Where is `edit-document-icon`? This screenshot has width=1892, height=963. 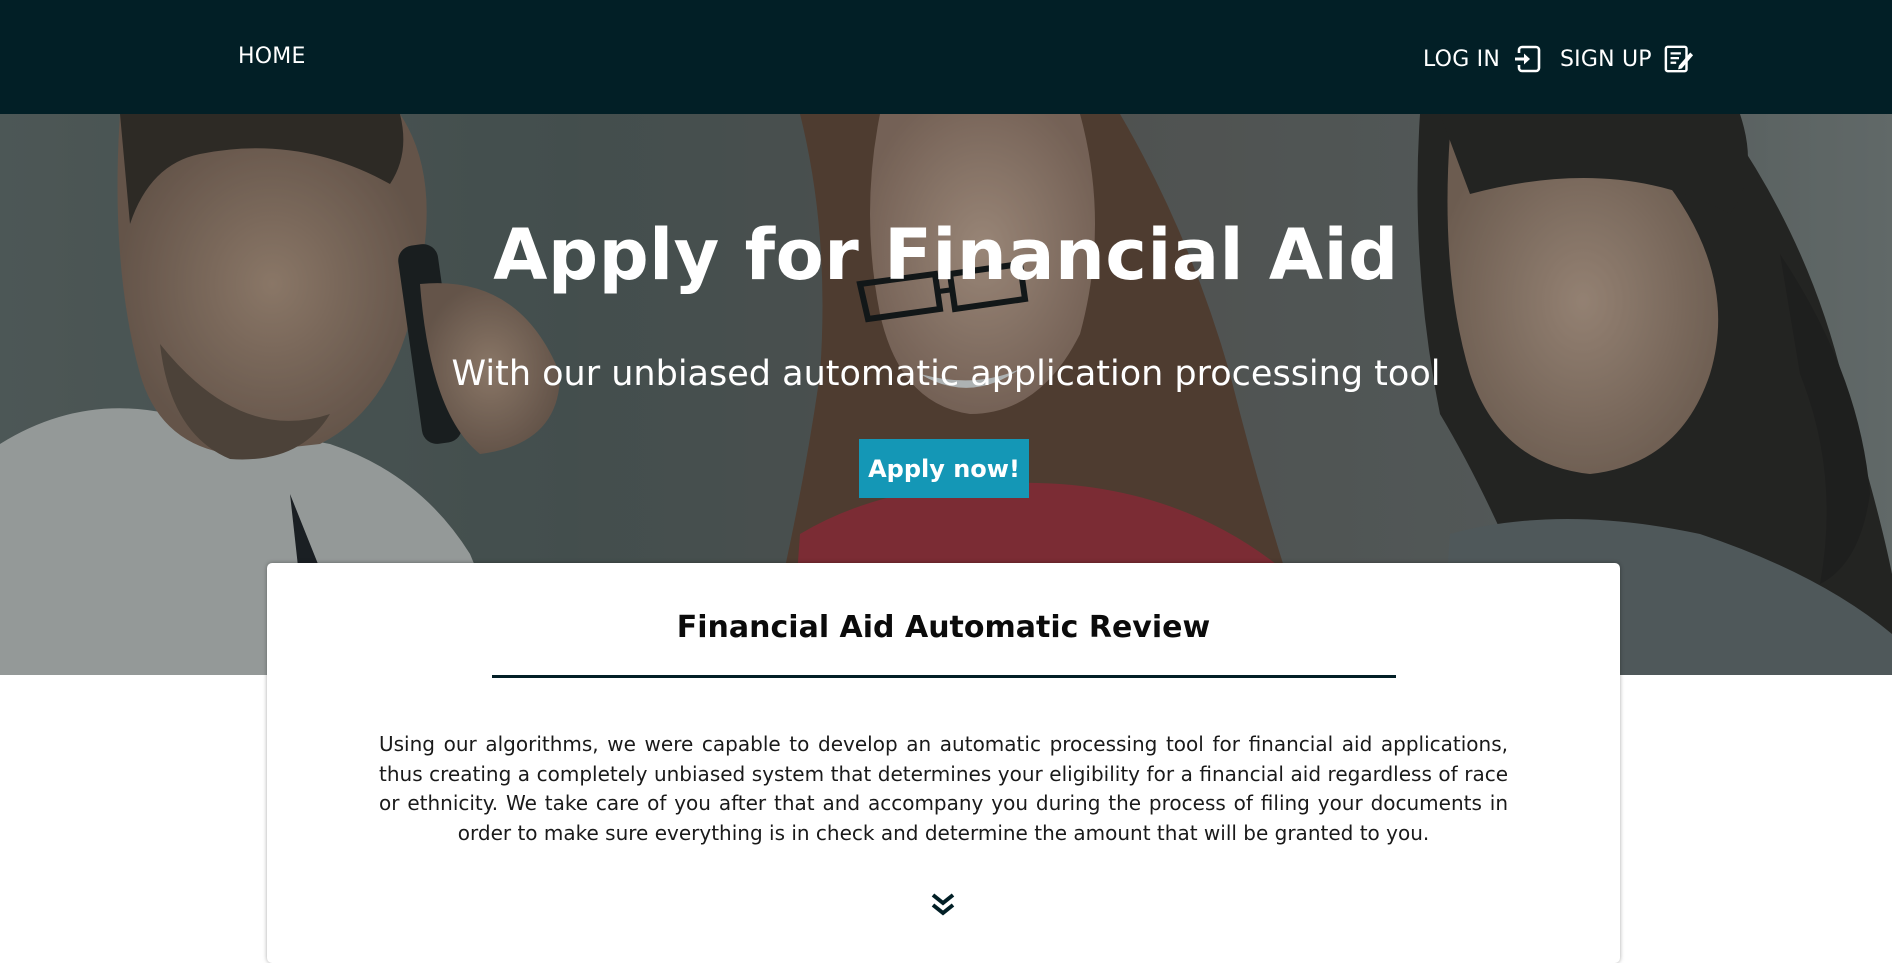 edit-document-icon is located at coordinates (1678, 59).